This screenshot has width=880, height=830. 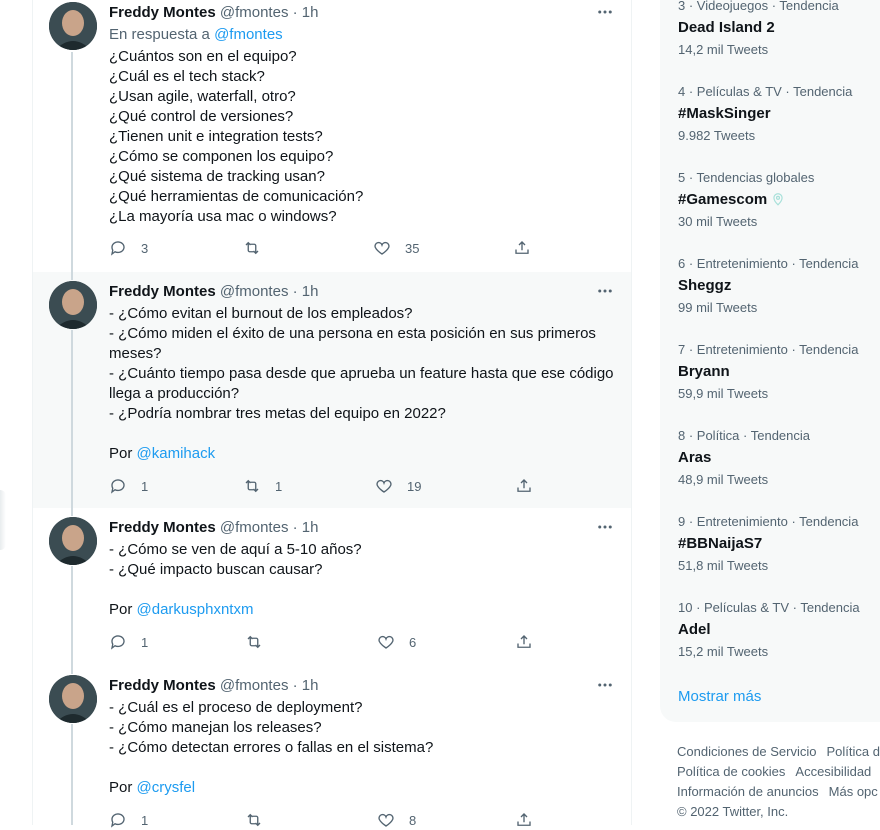 I want to click on credit-label: Por, so click(x=123, y=453).